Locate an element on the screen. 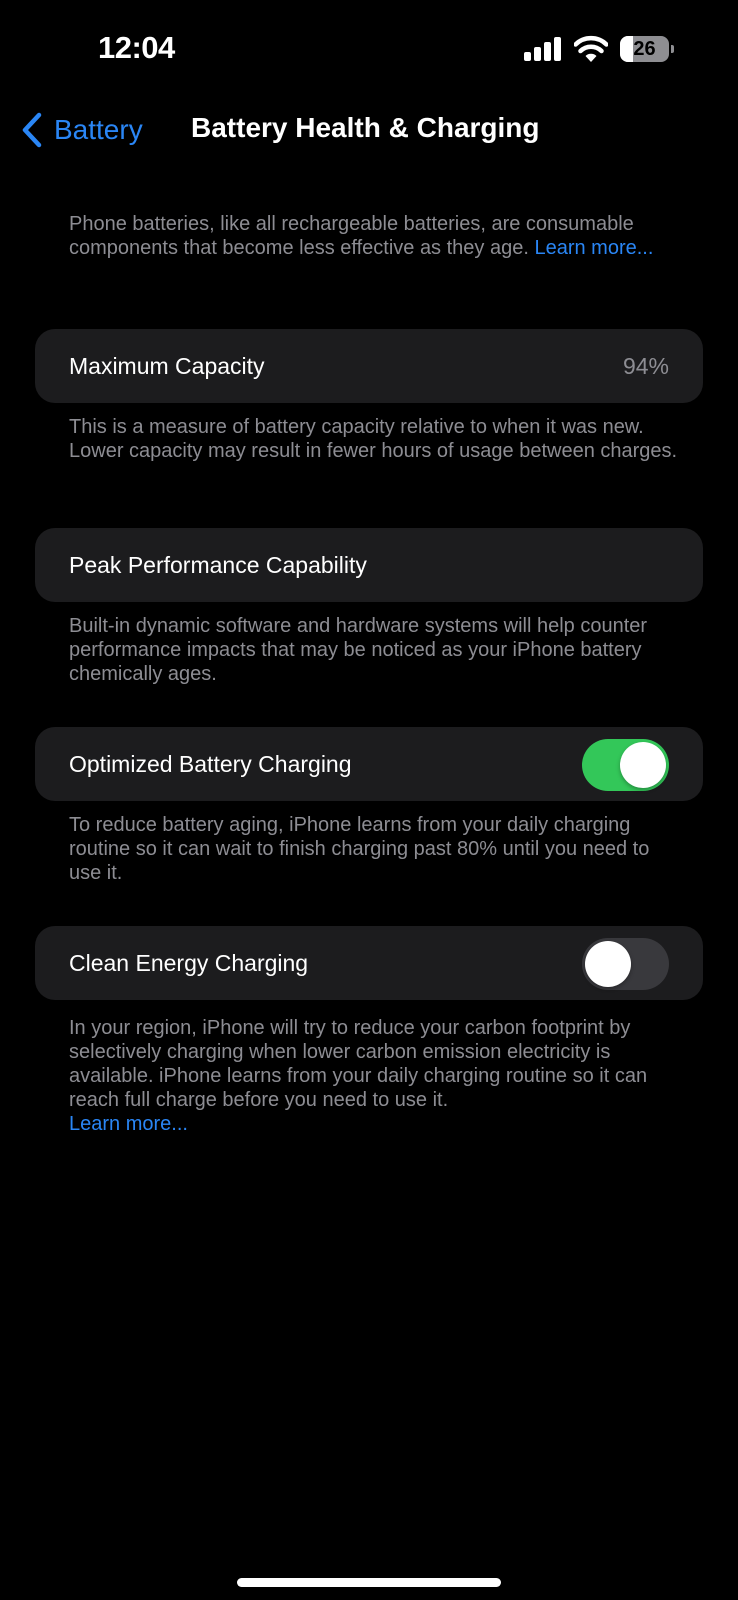 The width and height of the screenshot is (738, 1600). peak-performance-row: Peak Performance Capability is located at coordinates (369, 565).